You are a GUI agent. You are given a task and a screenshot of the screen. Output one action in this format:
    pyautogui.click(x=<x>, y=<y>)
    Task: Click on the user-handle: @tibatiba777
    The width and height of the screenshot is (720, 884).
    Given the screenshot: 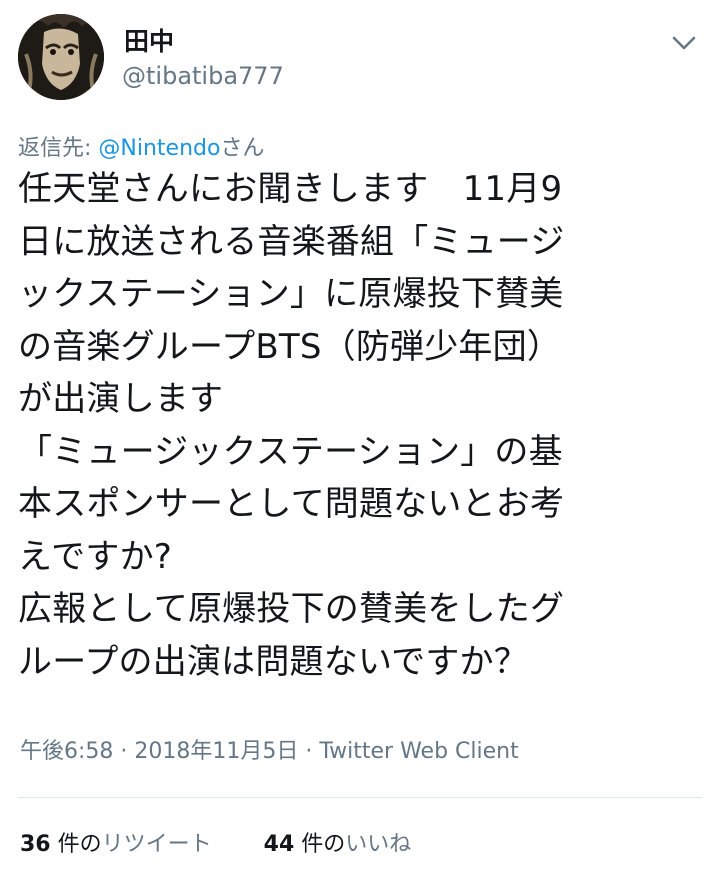 What is the action you would take?
    pyautogui.click(x=203, y=76)
    